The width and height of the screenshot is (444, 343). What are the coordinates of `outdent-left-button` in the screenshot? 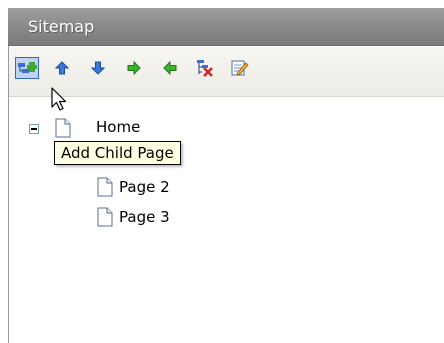 It's located at (170, 68).